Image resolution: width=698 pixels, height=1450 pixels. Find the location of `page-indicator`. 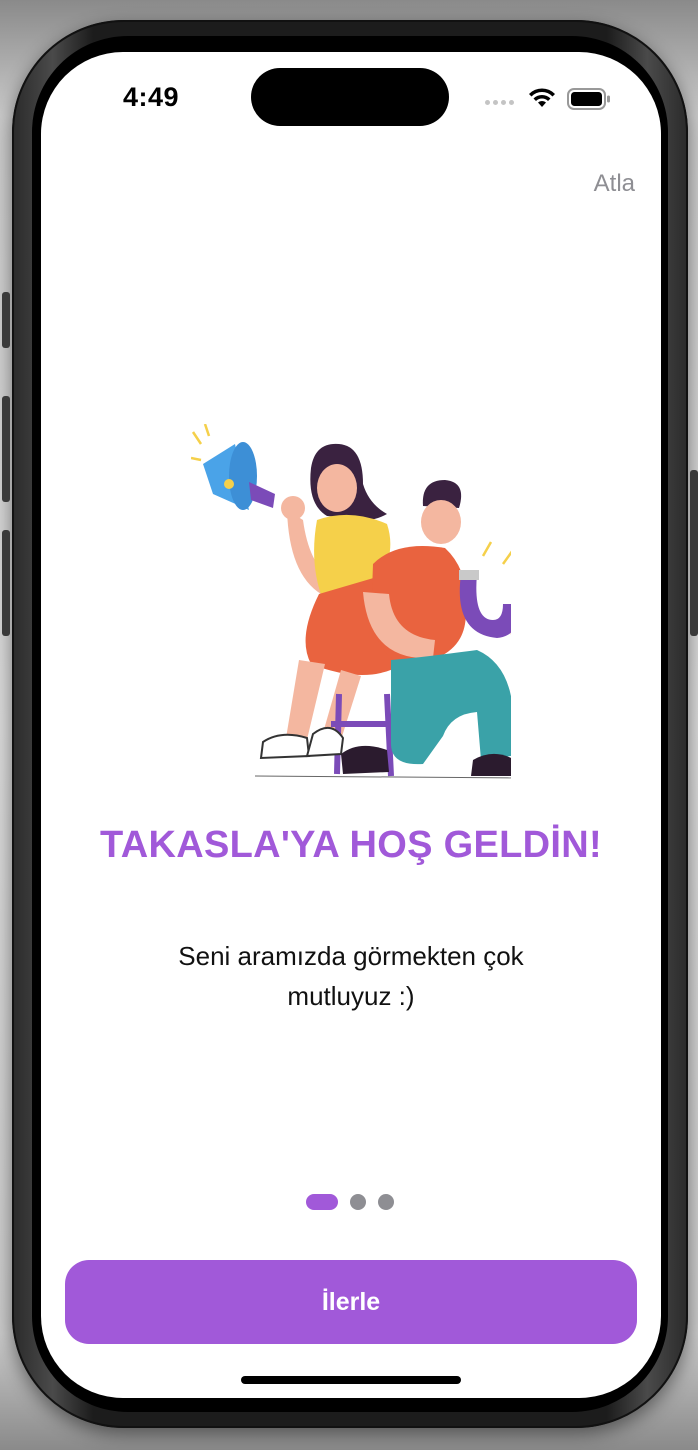

page-indicator is located at coordinates (350, 1202).